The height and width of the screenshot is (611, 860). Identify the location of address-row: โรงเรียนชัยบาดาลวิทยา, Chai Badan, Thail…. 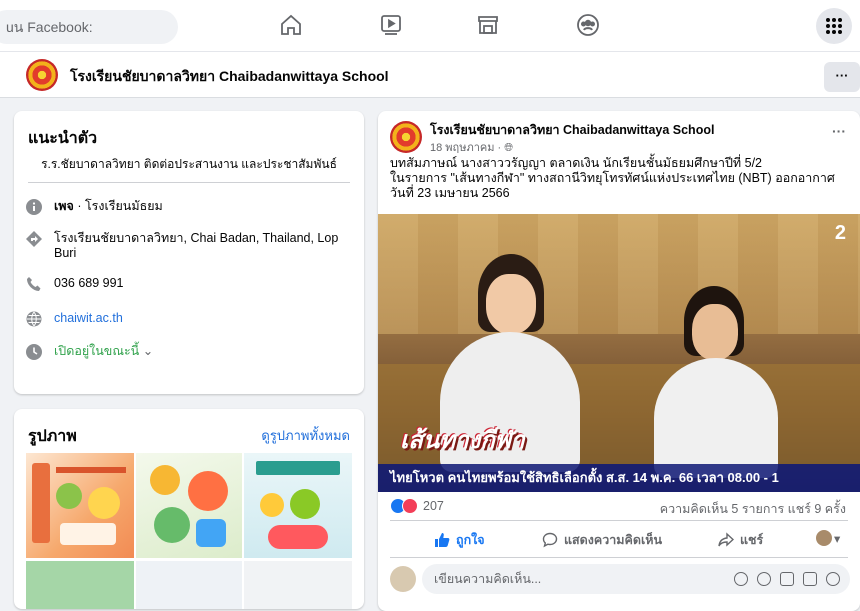
(186, 246).